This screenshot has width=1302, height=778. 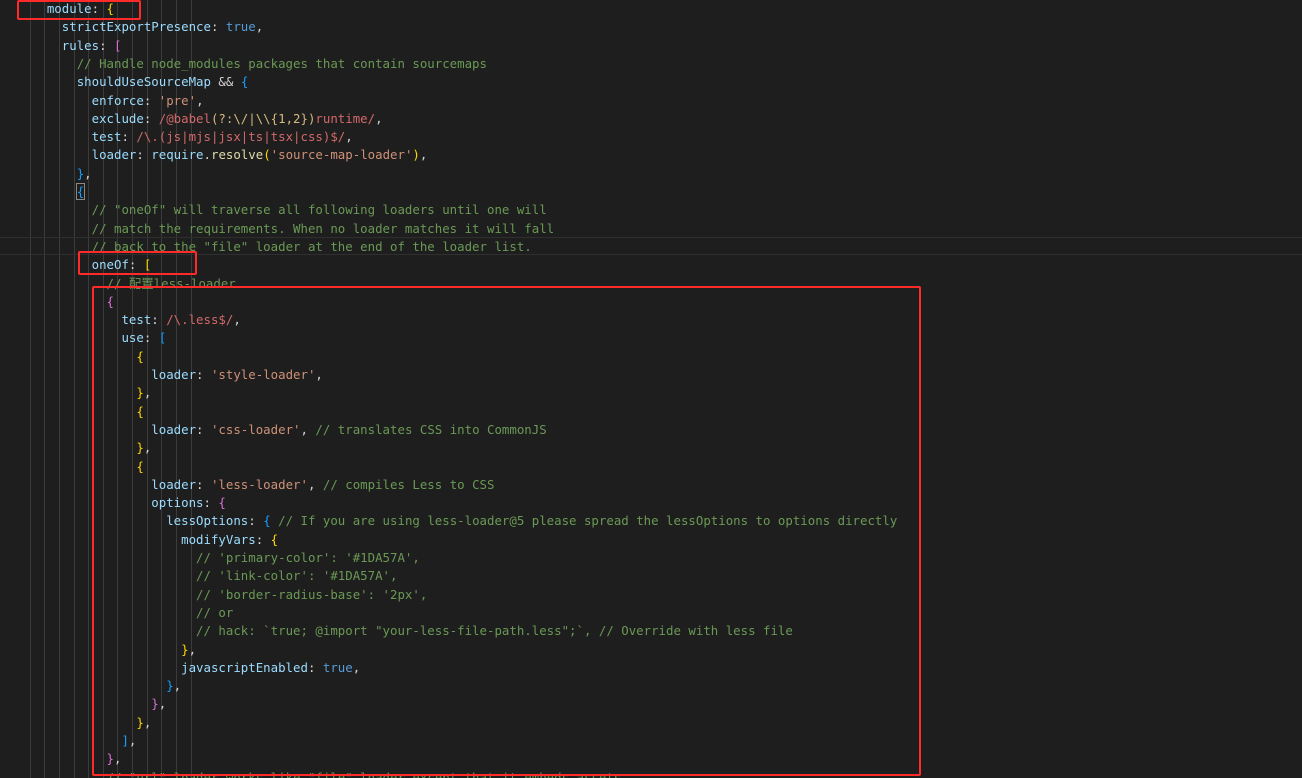 I want to click on code-line: strictExportPresence: true,, so click(x=140, y=27).